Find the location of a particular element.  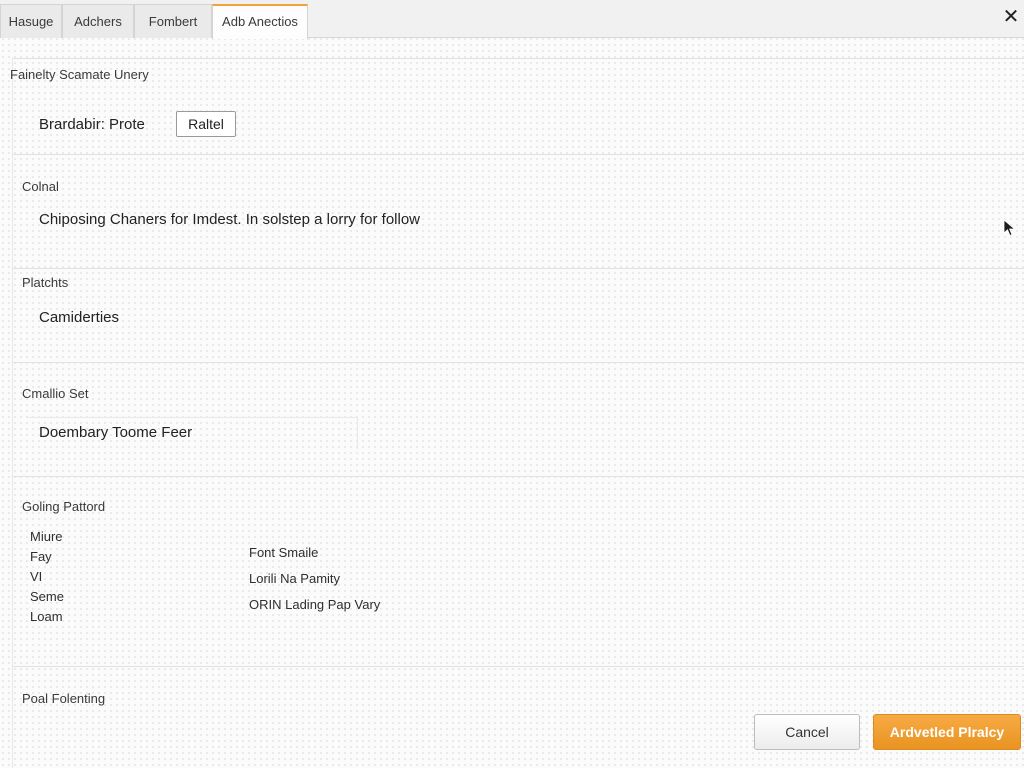

section-title-1: Fainelty Scamate Unery is located at coordinates (79, 74).